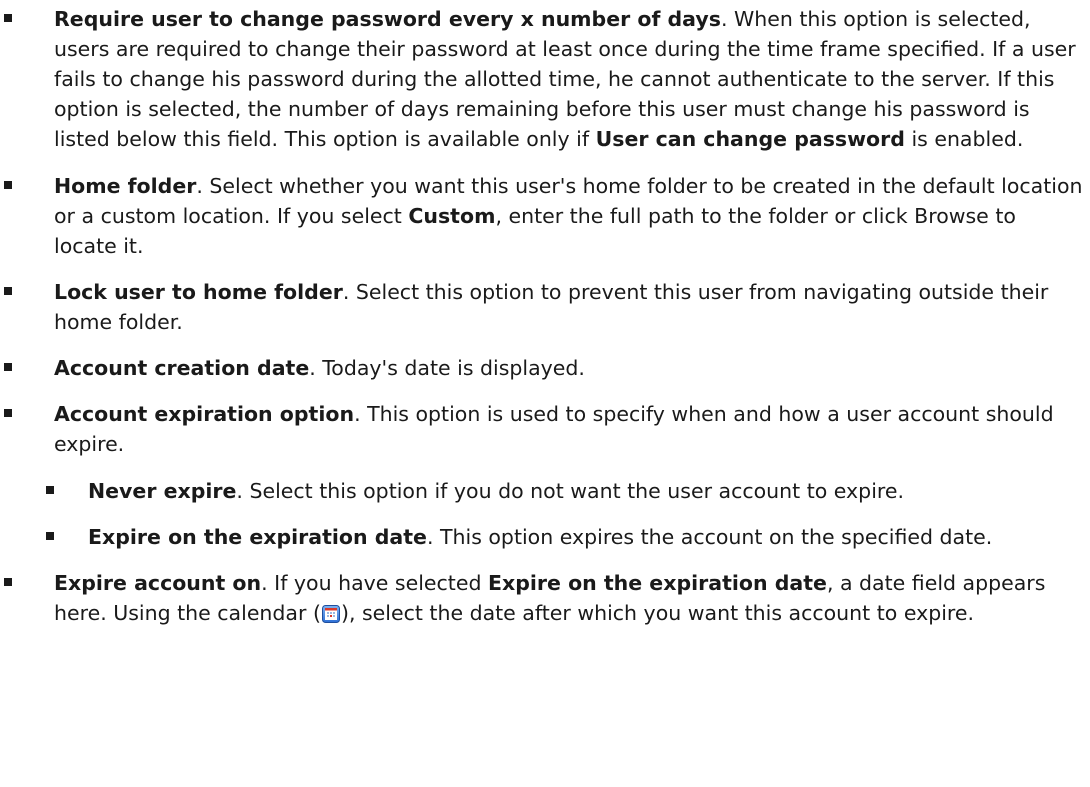 The image size is (1090, 787). What do you see at coordinates (374, 583) in the screenshot?
I see `option-description: . If you have selected` at bounding box center [374, 583].